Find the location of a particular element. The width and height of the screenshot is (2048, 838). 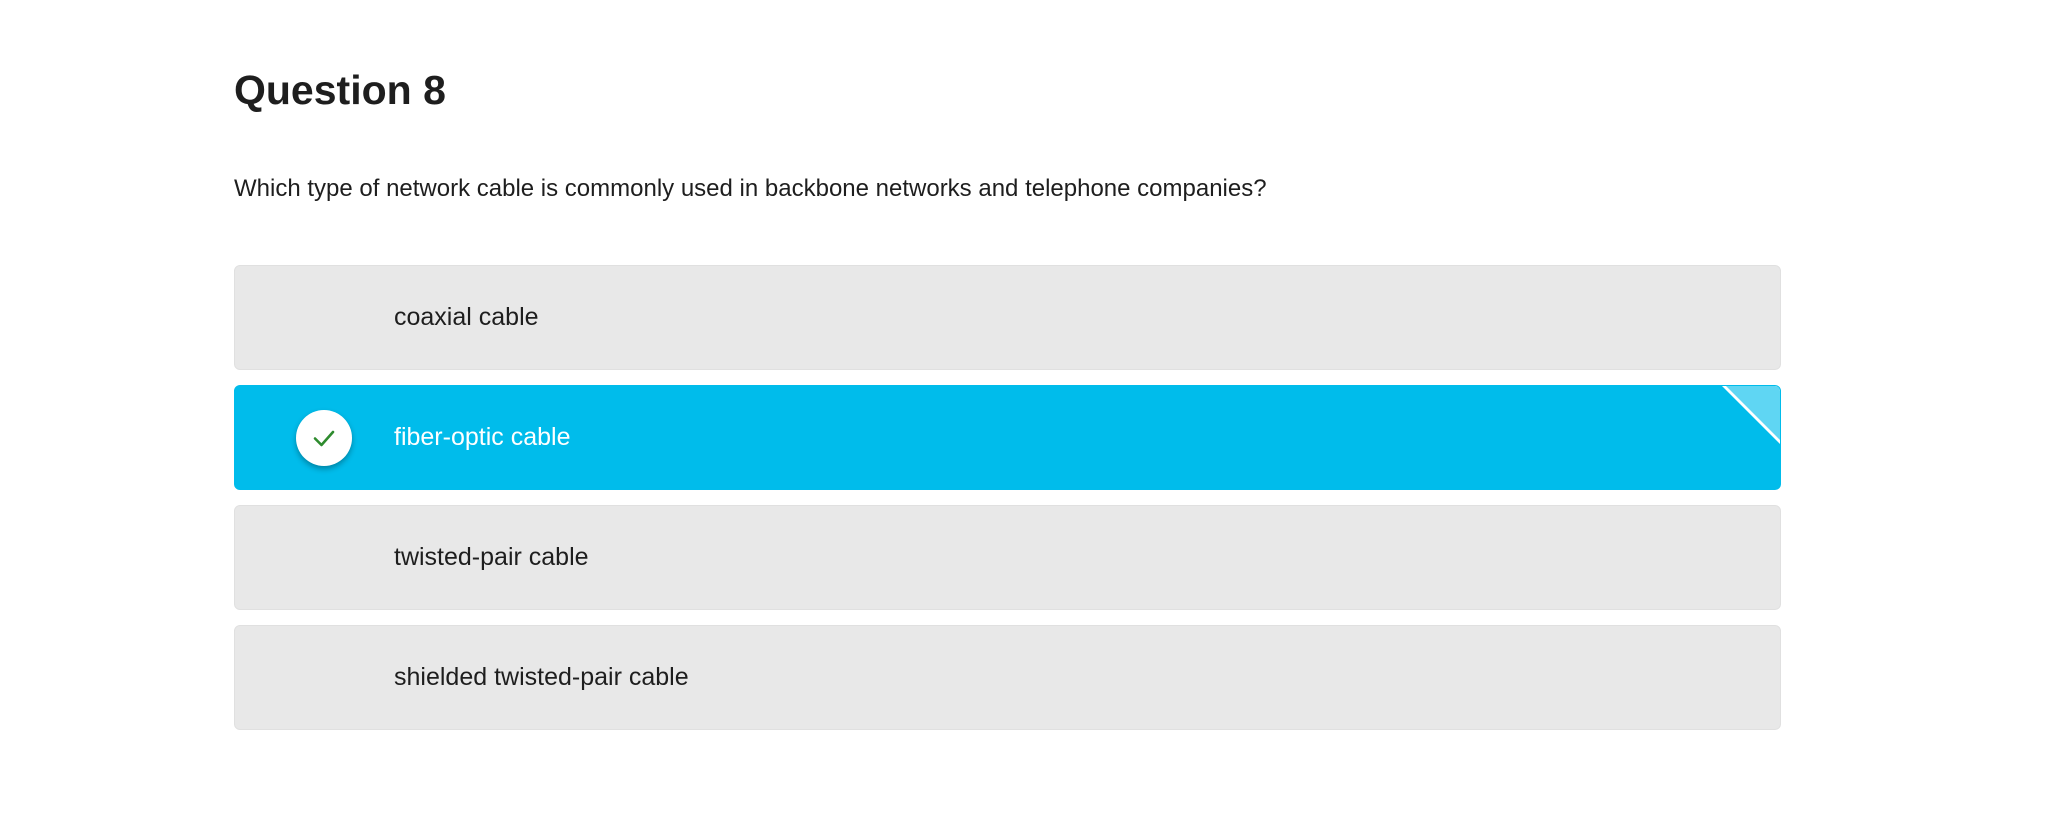

answer-option-fiber-optic-cable: fiber-optic cable is located at coordinates (1007, 437).